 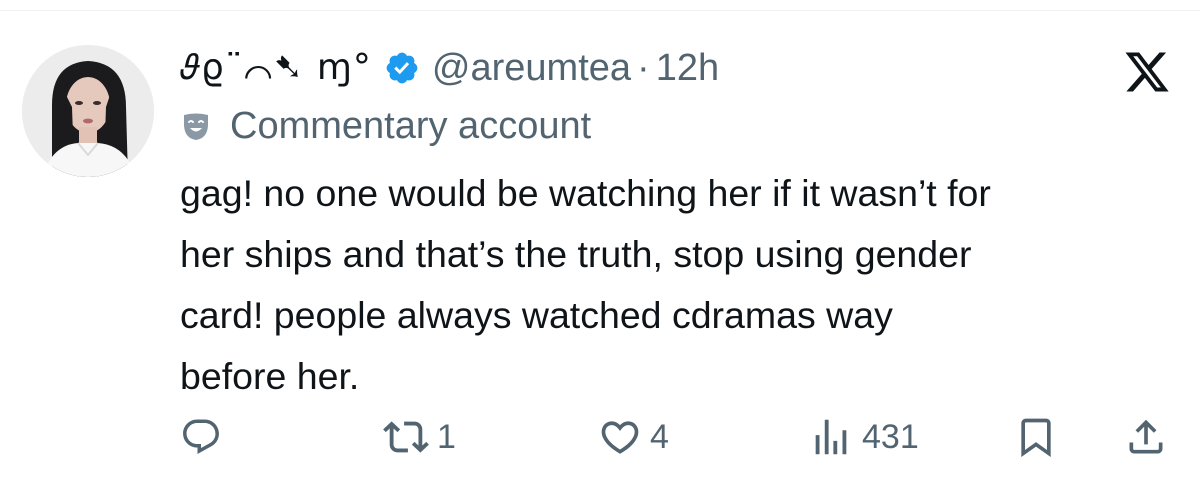 I want to click on bookmark-button, so click(x=1036, y=437).